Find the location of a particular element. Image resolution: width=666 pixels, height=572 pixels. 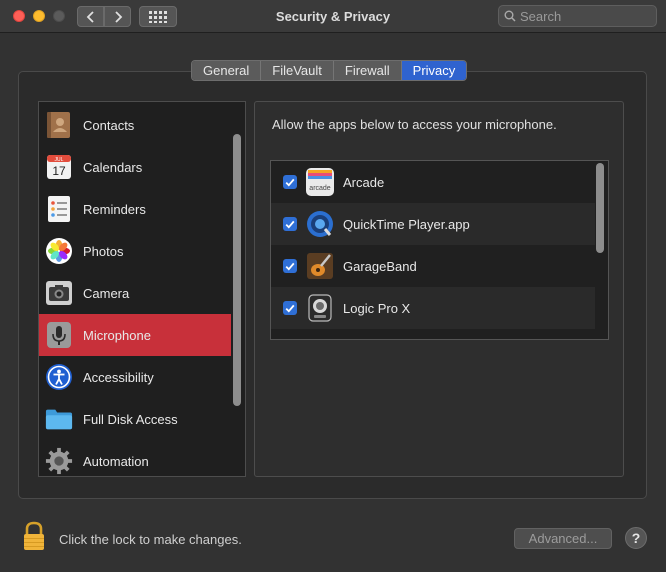

sidebar-item-contacts: Contacts is located at coordinates (135, 125).